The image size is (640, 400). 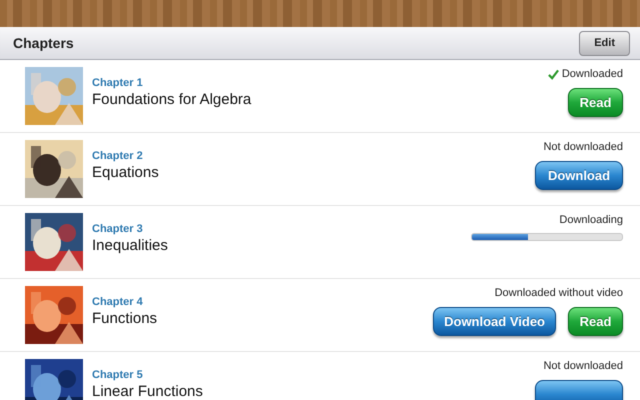 I want to click on edit-button: Edit, so click(x=604, y=43).